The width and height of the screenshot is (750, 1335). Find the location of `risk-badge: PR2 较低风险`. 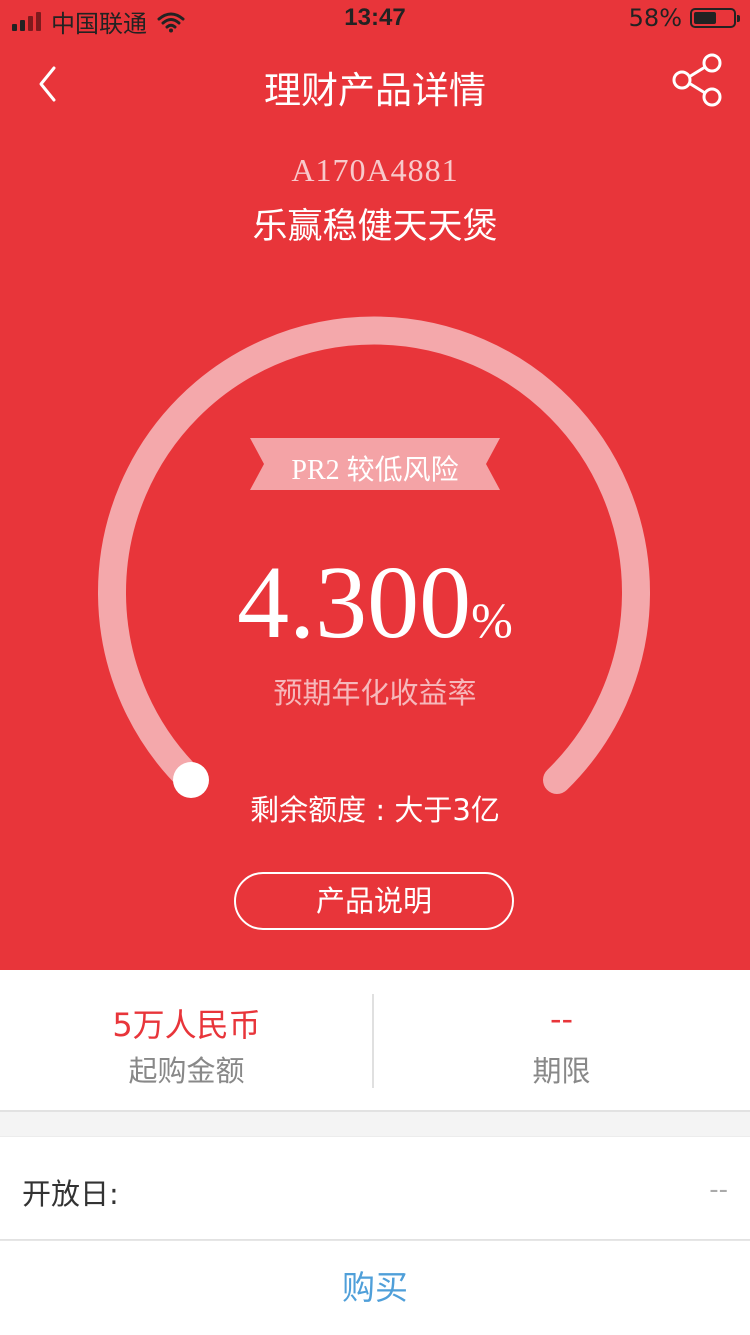

risk-badge: PR2 较低风险 is located at coordinates (375, 464).